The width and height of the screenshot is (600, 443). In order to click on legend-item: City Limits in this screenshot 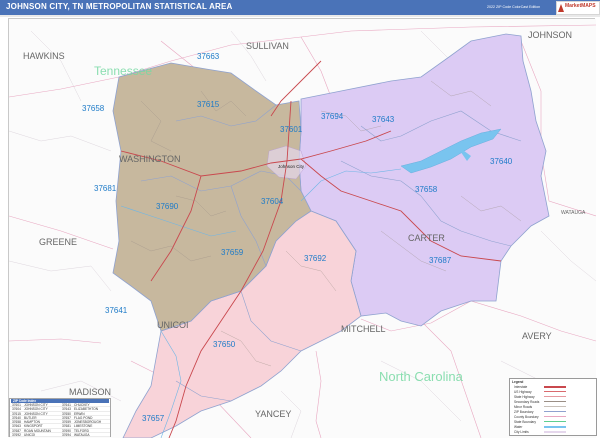, I will do `click(554, 432)`.